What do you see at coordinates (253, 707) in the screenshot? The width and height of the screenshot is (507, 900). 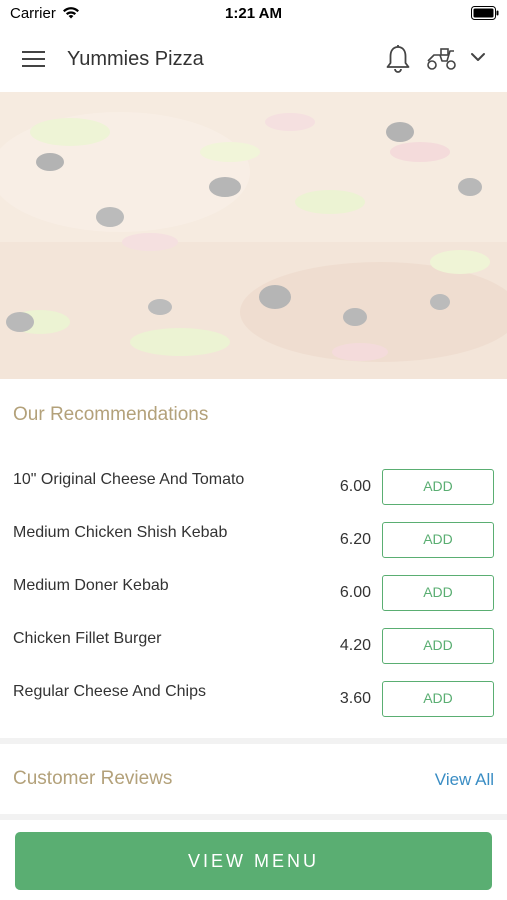 I see `recommendation-row: Regular Cheese And Chips 3.60 ADD` at bounding box center [253, 707].